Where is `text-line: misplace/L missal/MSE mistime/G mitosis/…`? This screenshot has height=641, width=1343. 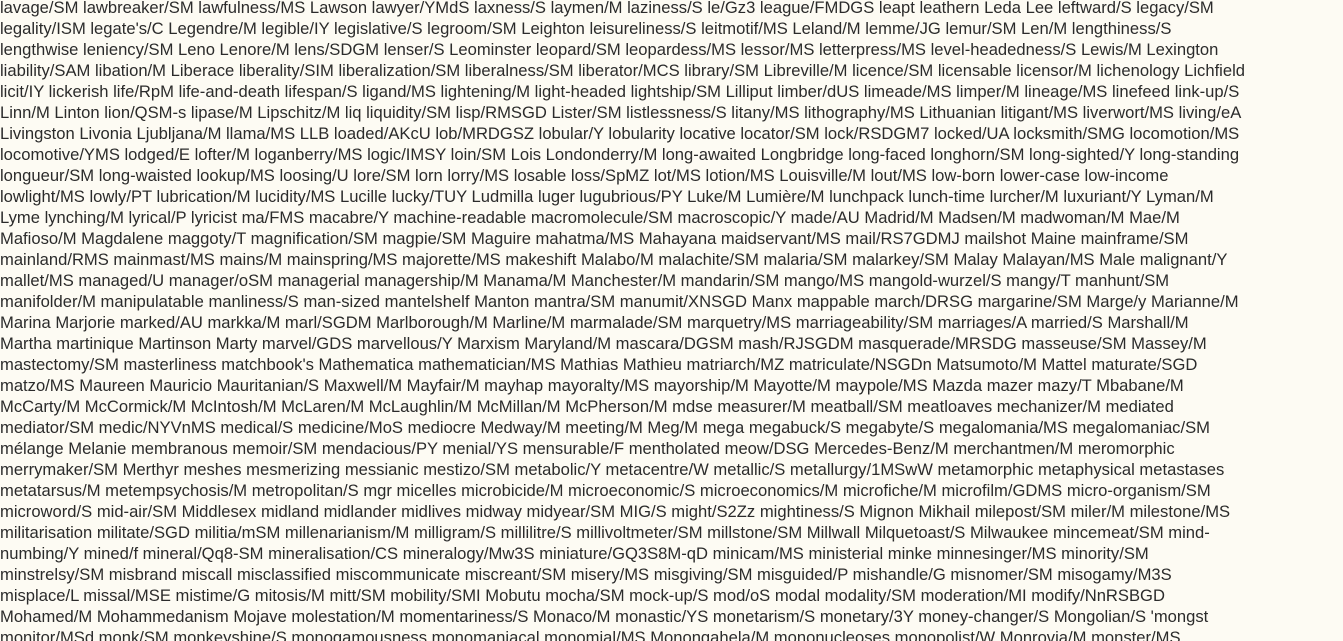 text-line: misplace/L missal/MSE mistime/G mitosis/… is located at coordinates (582, 595).